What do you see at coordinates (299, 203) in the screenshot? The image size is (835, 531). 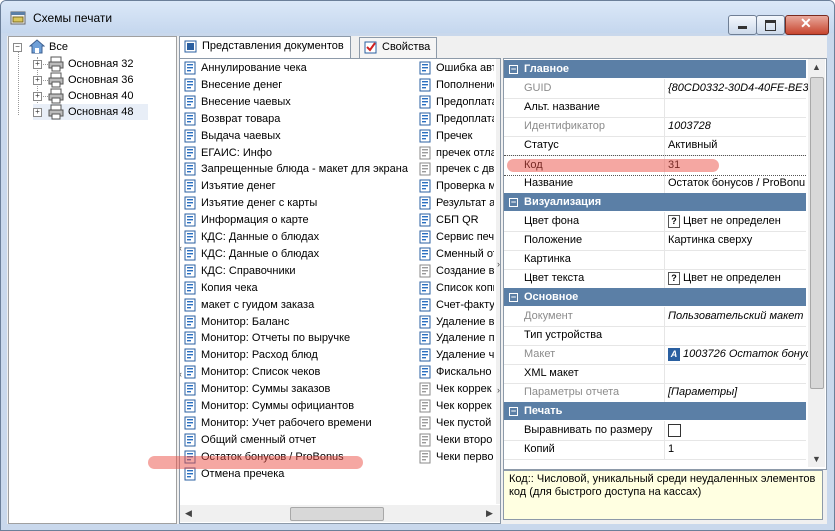 I see `document-view-item: Изъятие денег с карты` at bounding box center [299, 203].